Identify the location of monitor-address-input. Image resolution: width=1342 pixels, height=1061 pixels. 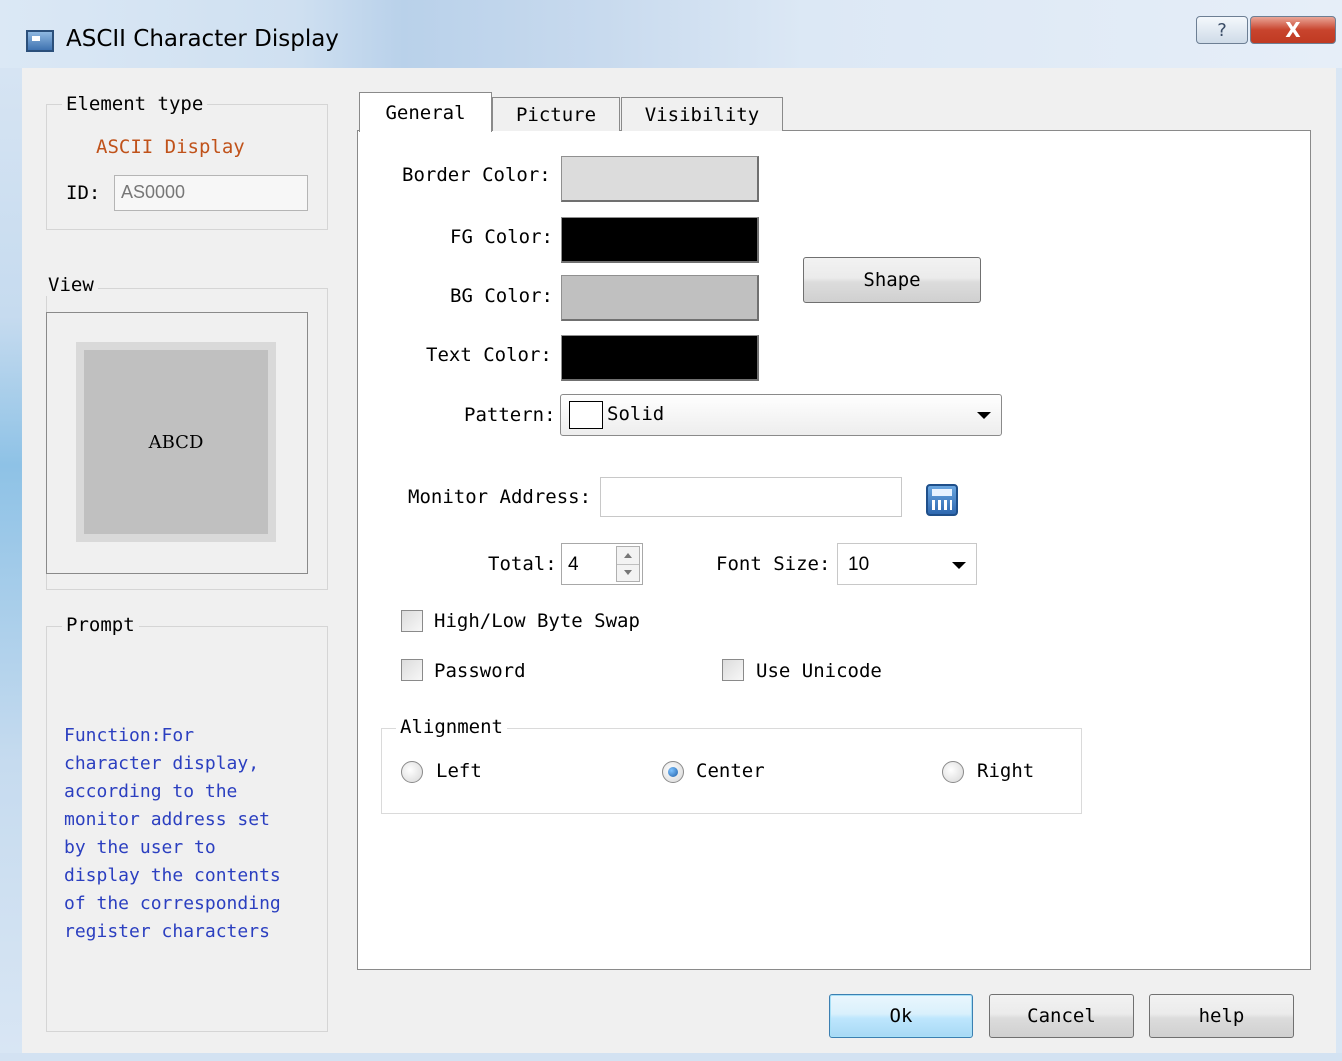
(751, 497).